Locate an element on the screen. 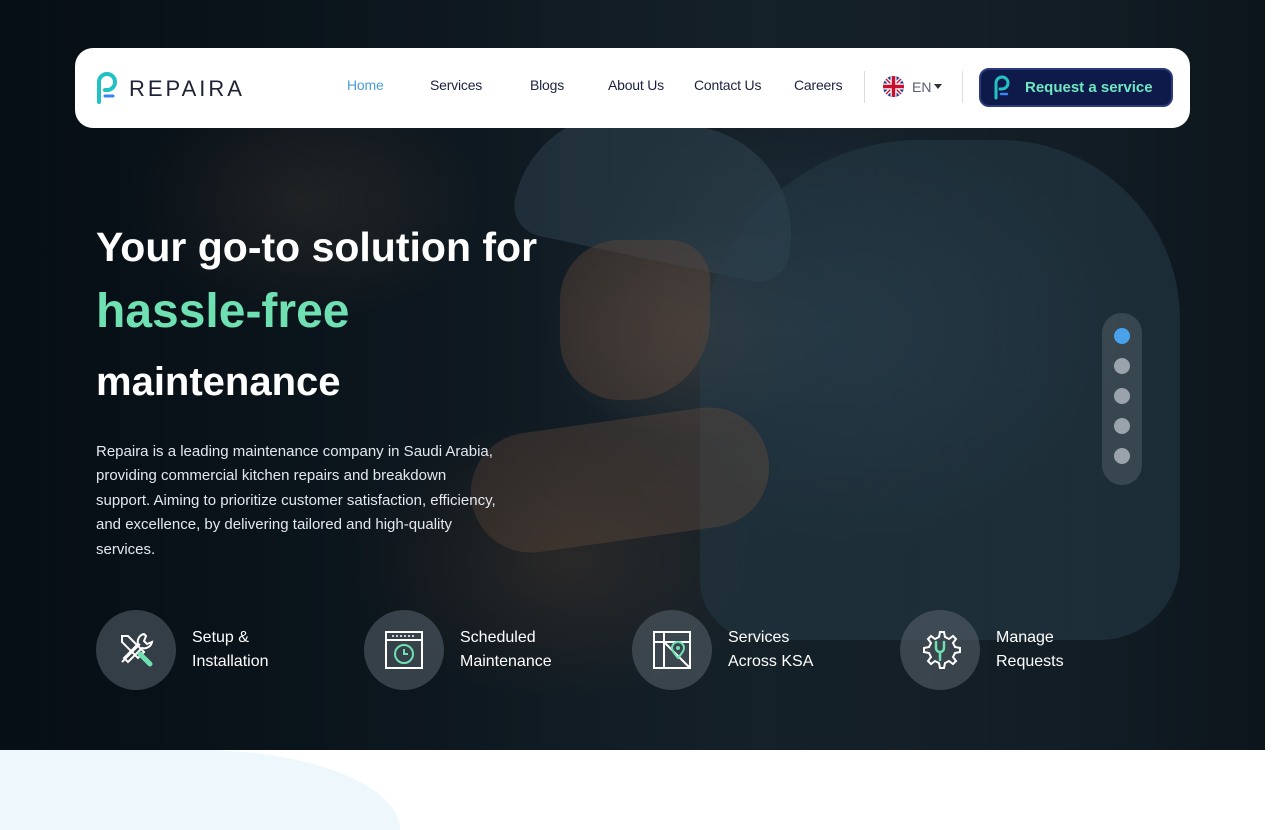  feature-subtitle: Across KSA is located at coordinates (771, 661).